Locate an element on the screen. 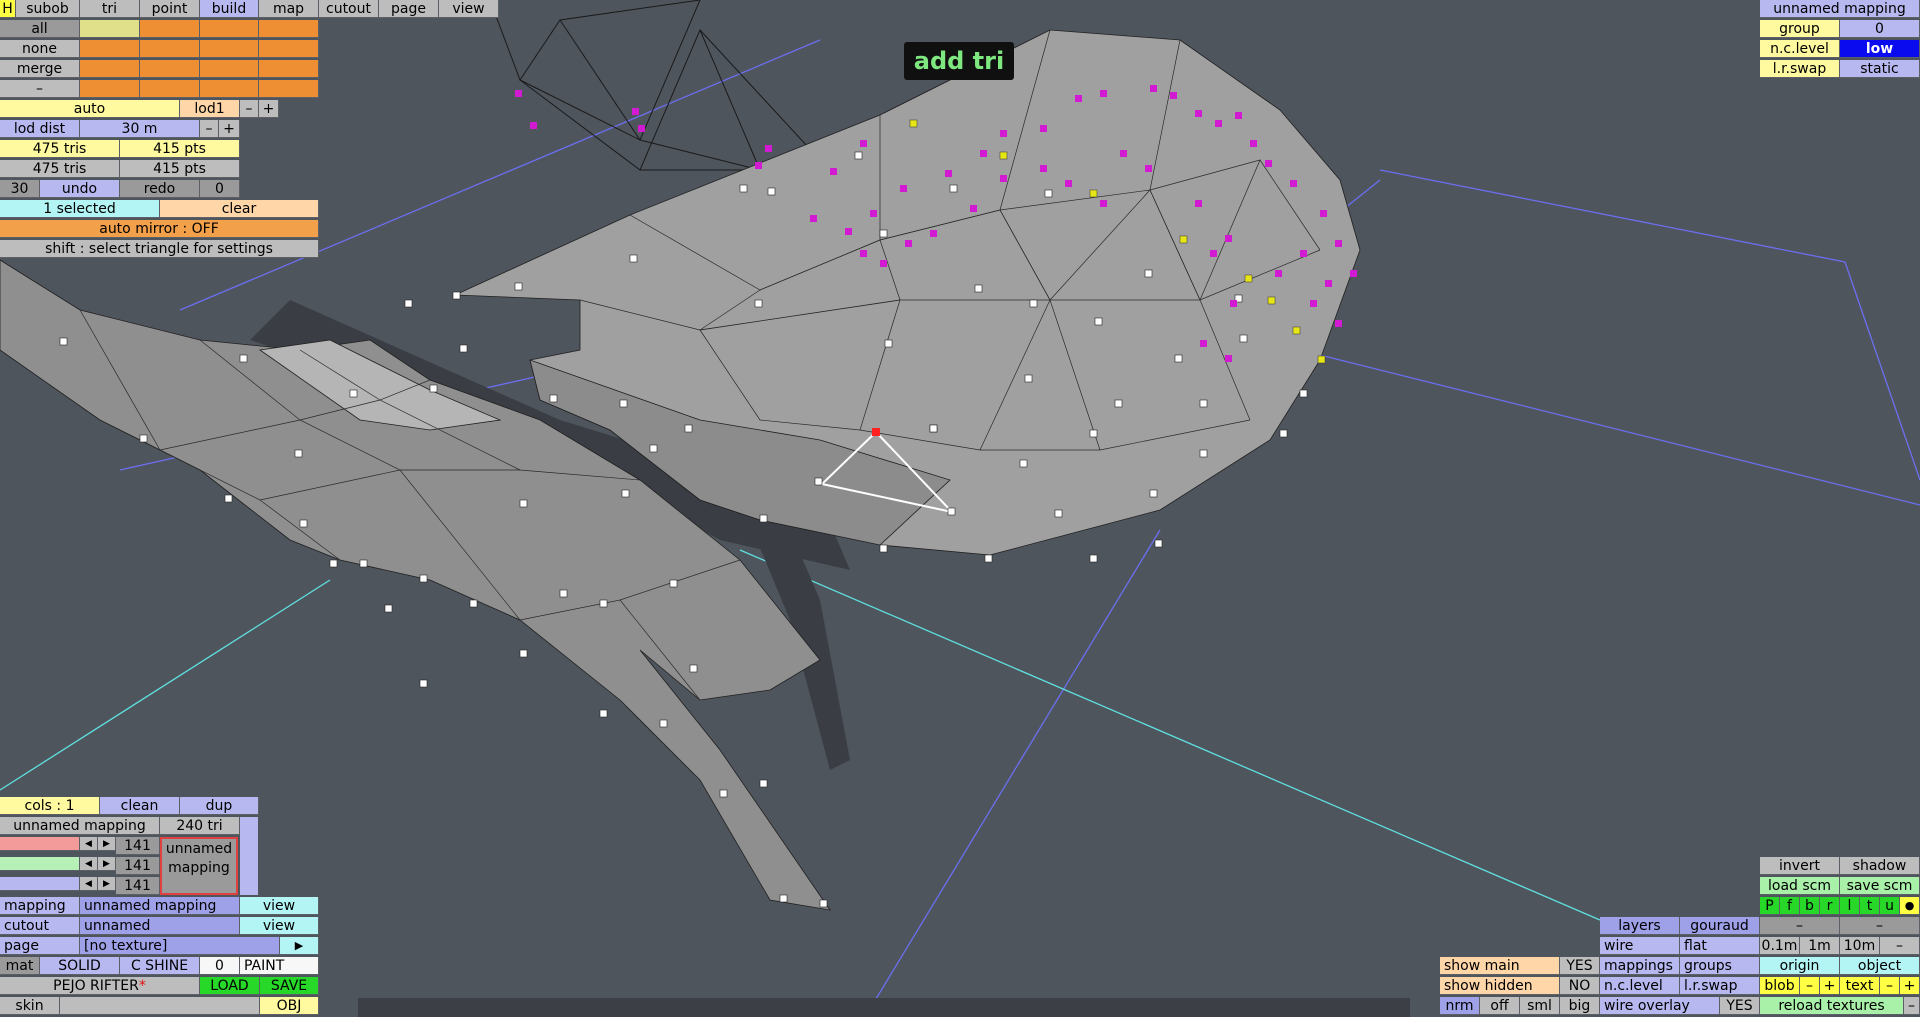  tab-tri: tri is located at coordinates (110, 9).